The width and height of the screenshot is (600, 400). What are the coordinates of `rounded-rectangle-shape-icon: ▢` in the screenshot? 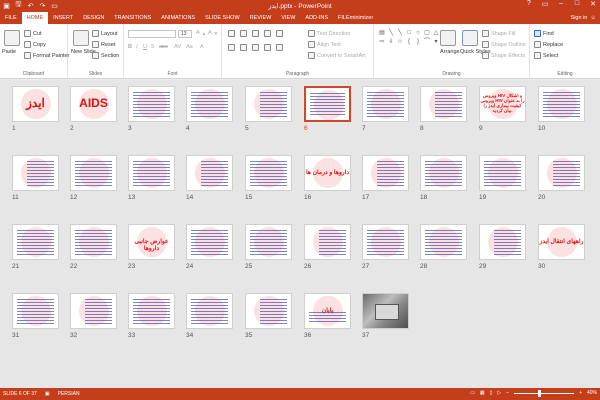 It's located at (427, 33).